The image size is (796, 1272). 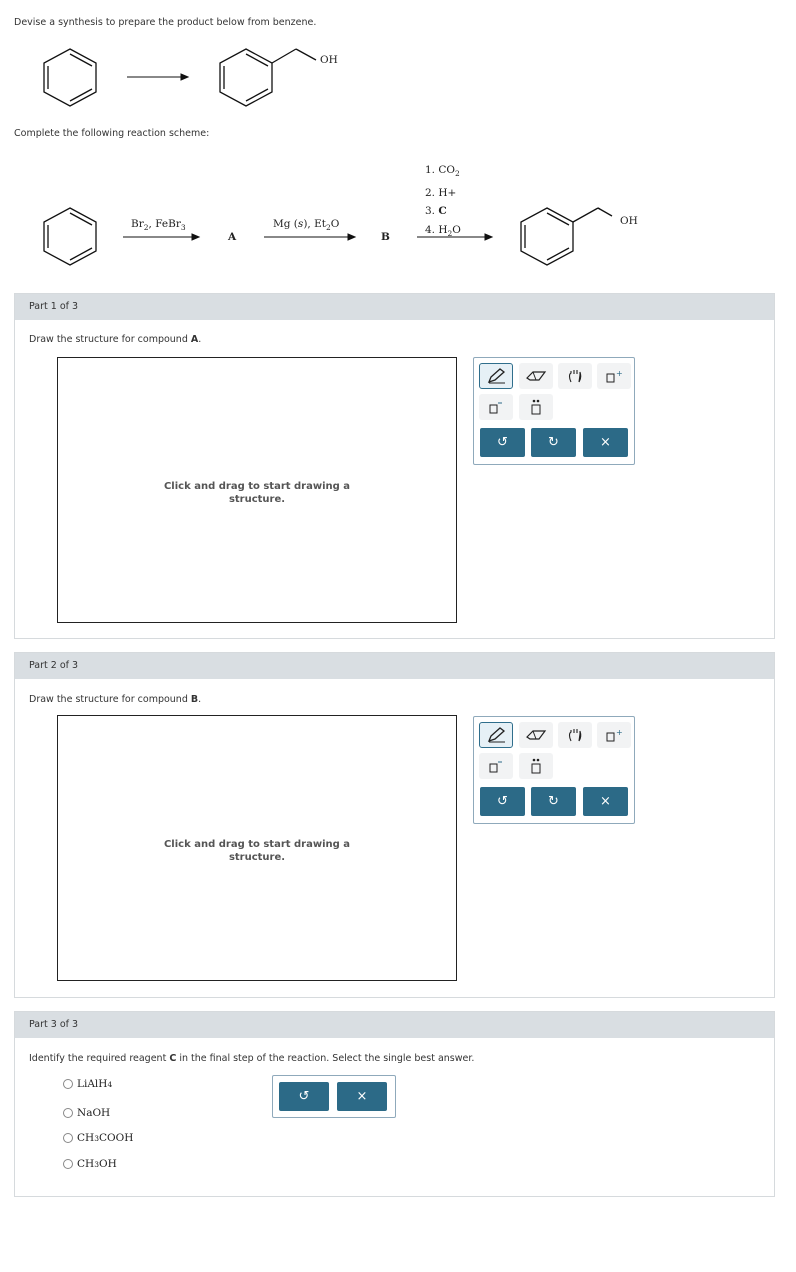 I want to click on drawing-toolbar-a: + ↺ ↻ ×, so click(x=554, y=411).